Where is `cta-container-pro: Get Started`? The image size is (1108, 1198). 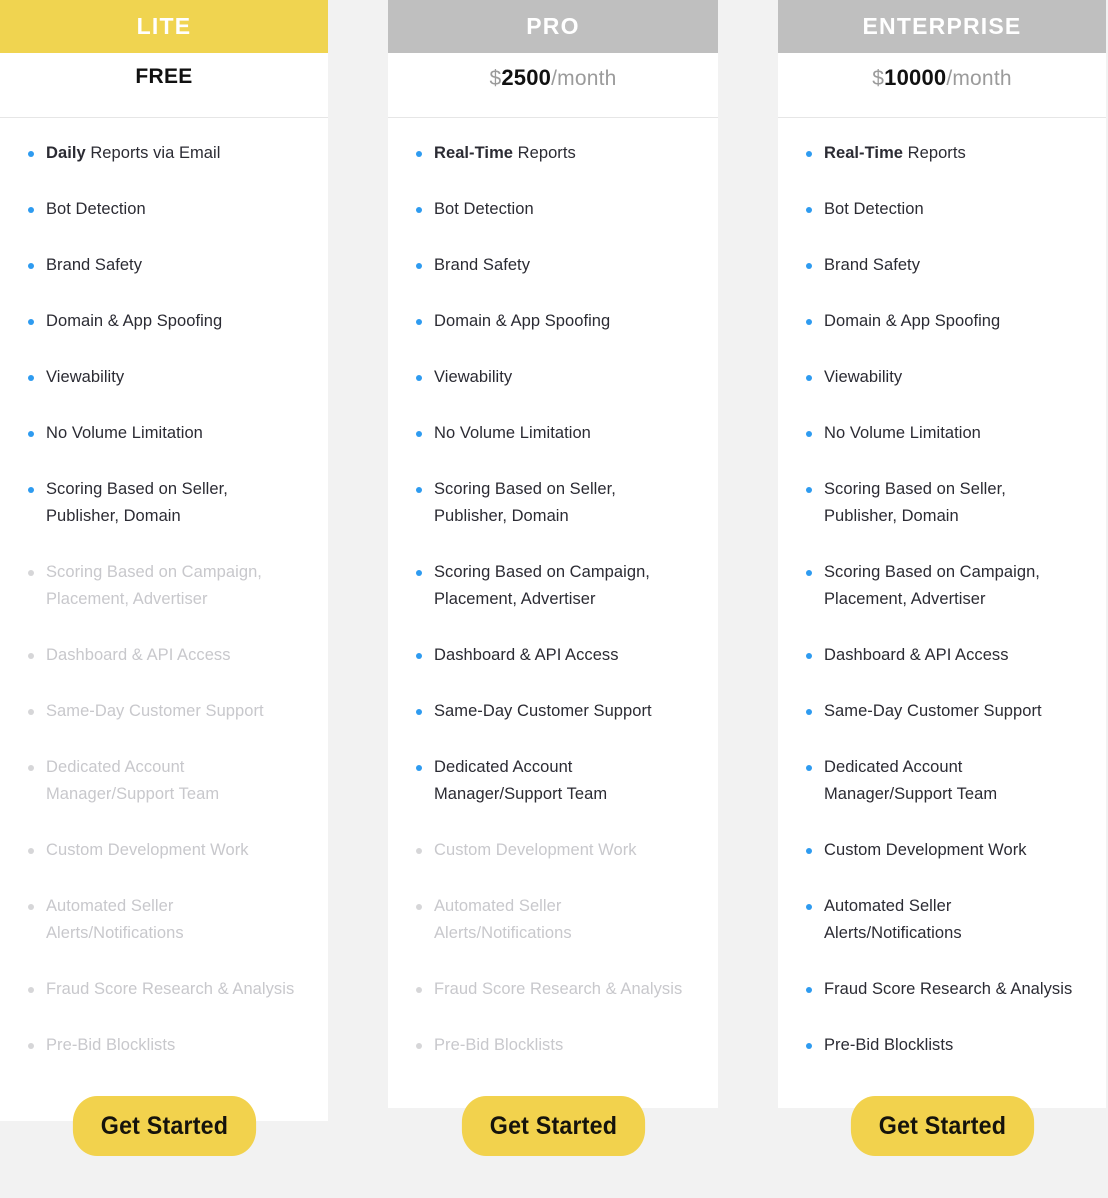
cta-container-pro: Get Started is located at coordinates (553, 1132).